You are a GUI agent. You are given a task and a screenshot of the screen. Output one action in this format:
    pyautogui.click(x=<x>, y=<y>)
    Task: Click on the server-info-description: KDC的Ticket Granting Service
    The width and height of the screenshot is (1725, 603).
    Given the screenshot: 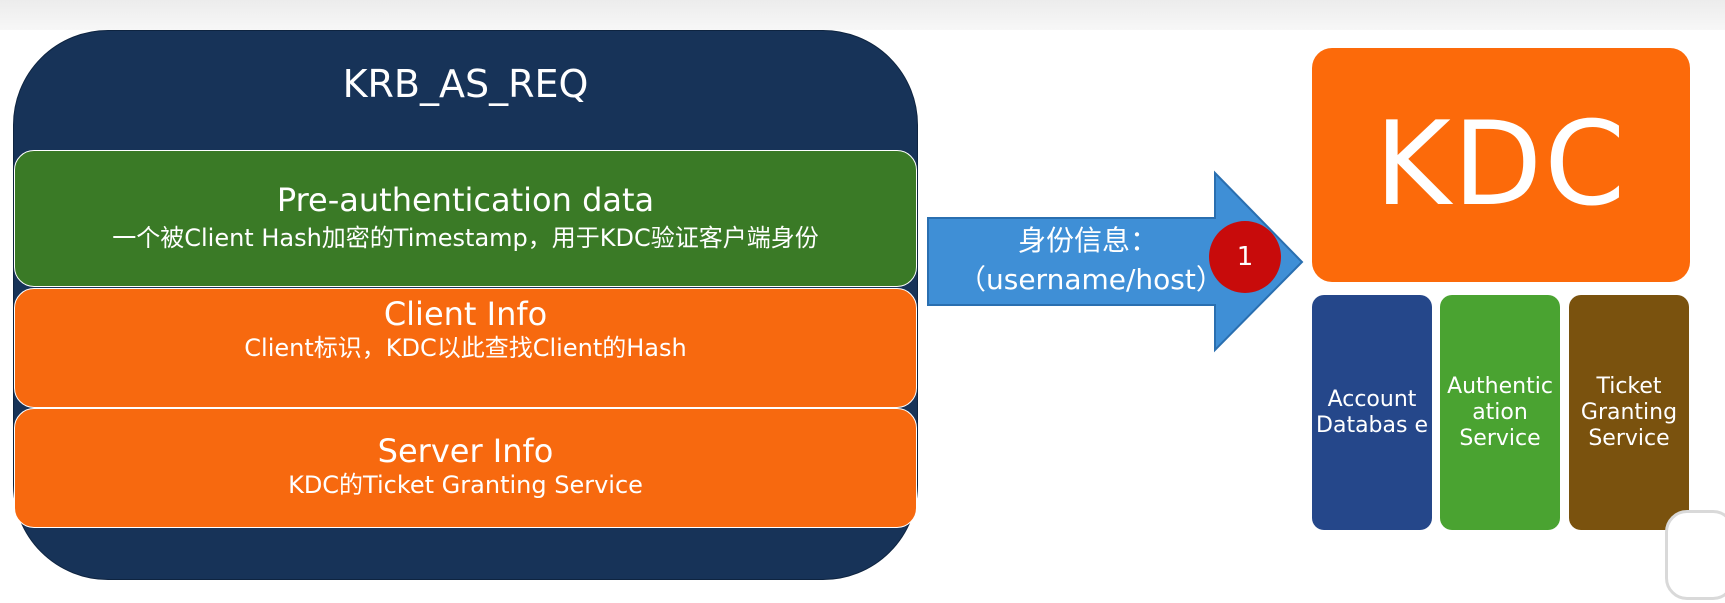 What is the action you would take?
    pyautogui.click(x=465, y=485)
    